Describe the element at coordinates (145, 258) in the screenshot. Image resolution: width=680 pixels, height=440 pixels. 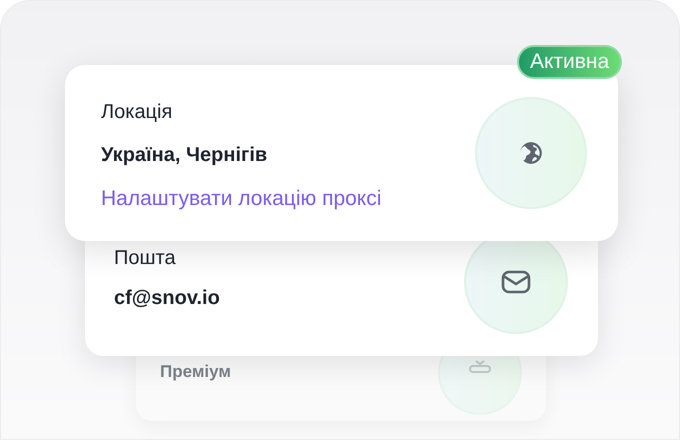
I see `email-label: Пошта` at that location.